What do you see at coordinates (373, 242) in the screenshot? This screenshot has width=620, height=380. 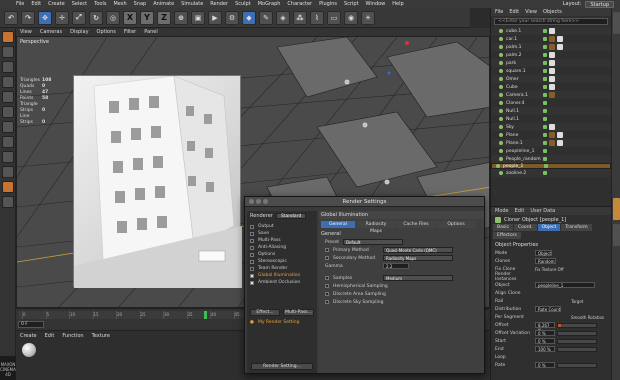 I see `preset-select: Default` at bounding box center [373, 242].